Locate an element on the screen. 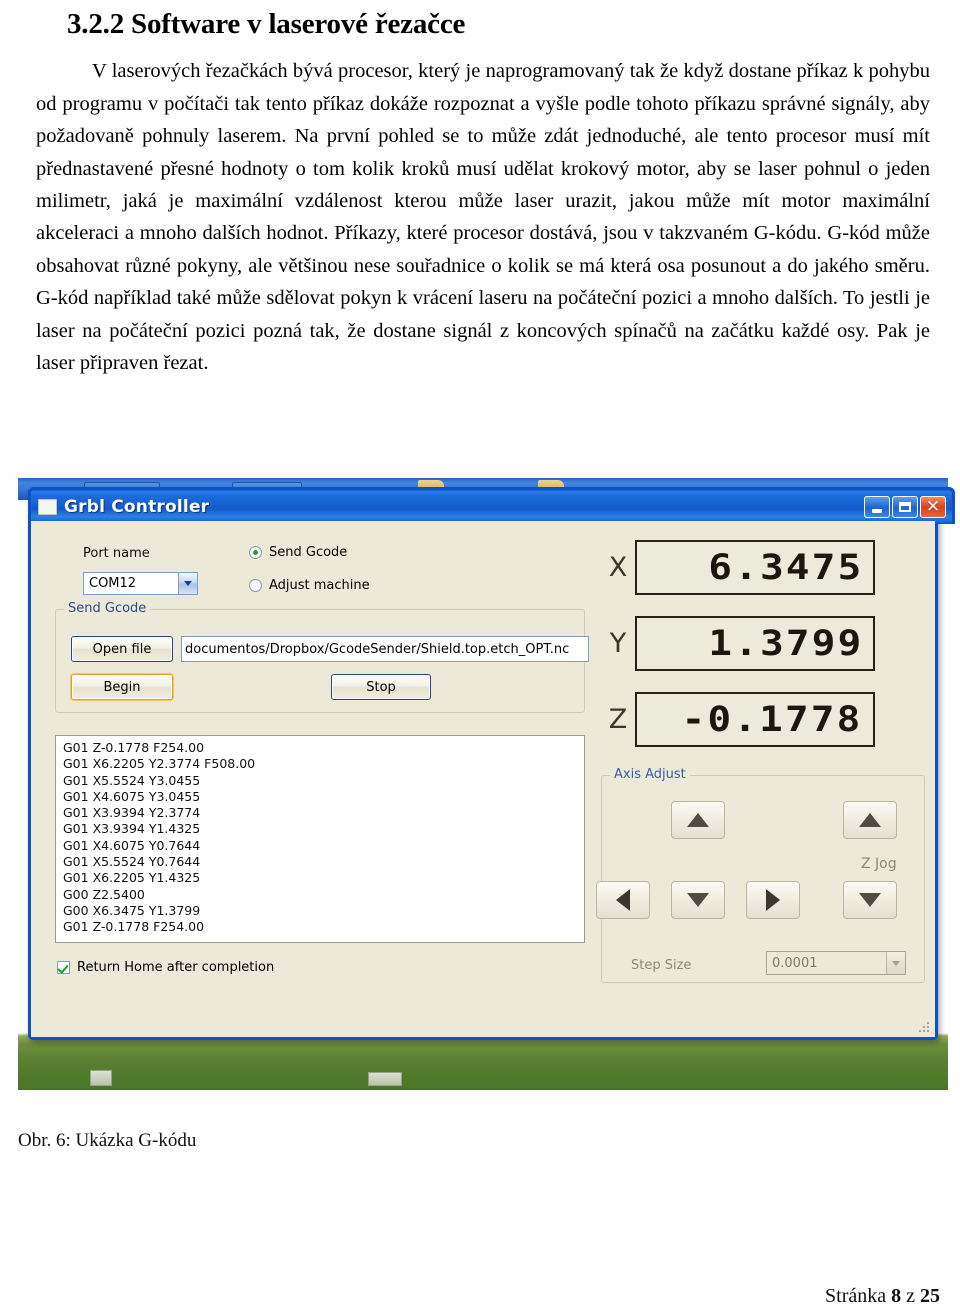  dro-z-display: -0.1778 is located at coordinates (755, 719).